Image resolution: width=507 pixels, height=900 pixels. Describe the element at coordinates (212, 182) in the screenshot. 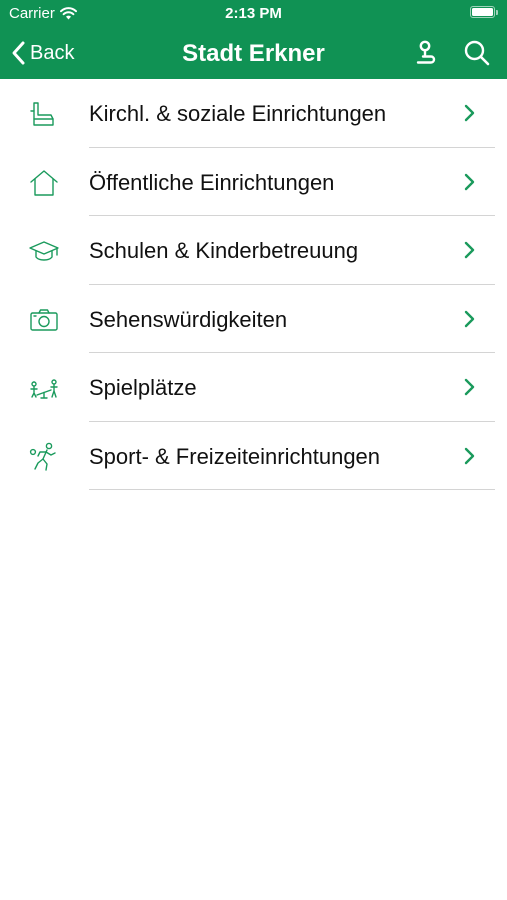

I see `list-item-label: Öffentliche Einrichtungen` at that location.